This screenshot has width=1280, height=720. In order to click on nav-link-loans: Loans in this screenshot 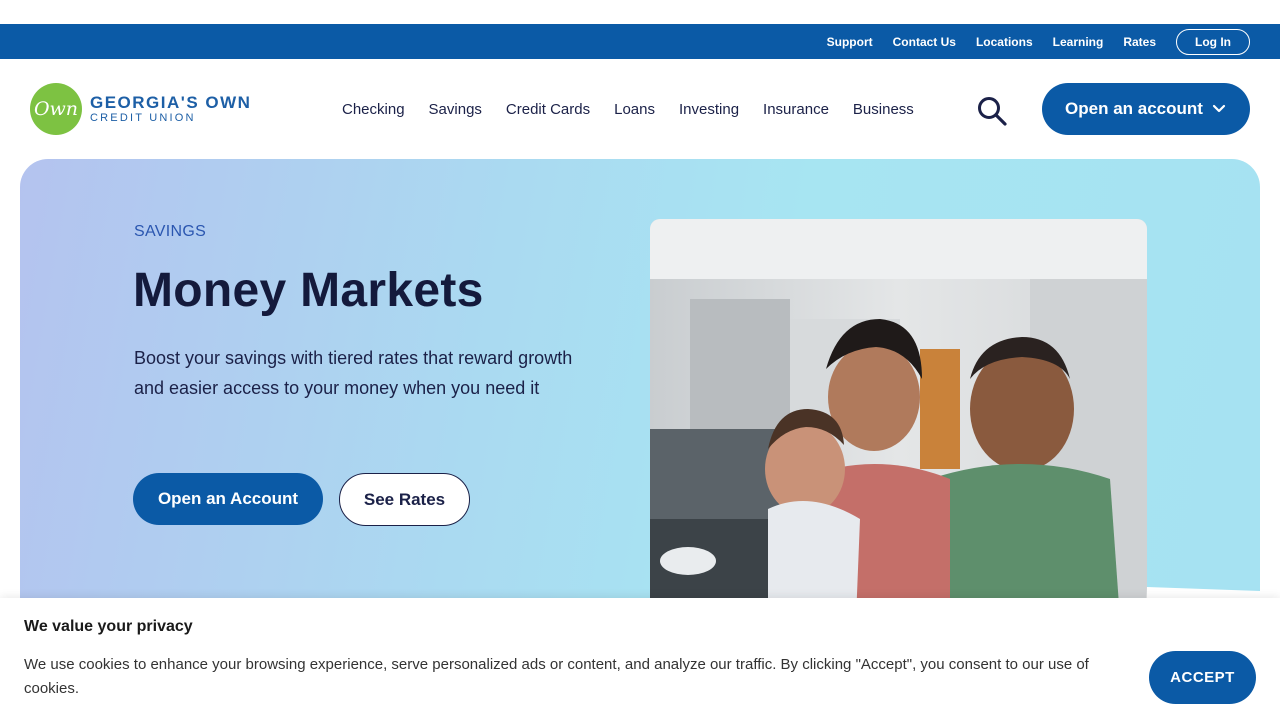, I will do `click(634, 109)`.